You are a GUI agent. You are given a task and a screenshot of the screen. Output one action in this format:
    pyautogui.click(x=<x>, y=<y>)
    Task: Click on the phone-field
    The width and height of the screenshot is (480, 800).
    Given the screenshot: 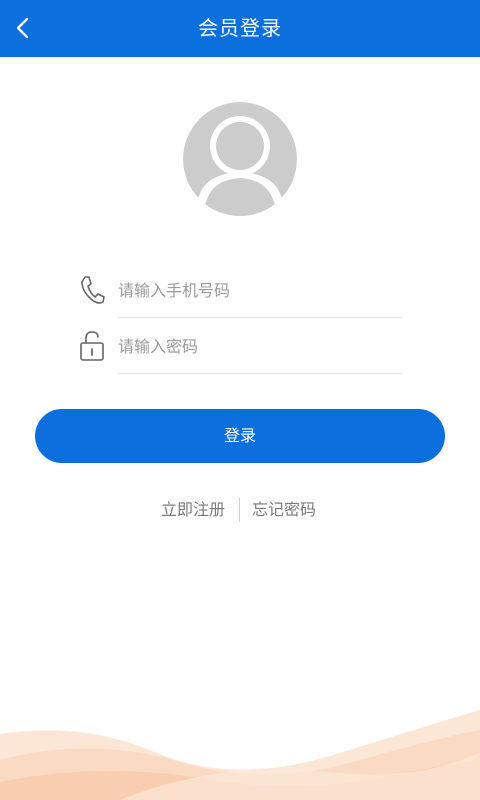 What is the action you would take?
    pyautogui.click(x=240, y=290)
    